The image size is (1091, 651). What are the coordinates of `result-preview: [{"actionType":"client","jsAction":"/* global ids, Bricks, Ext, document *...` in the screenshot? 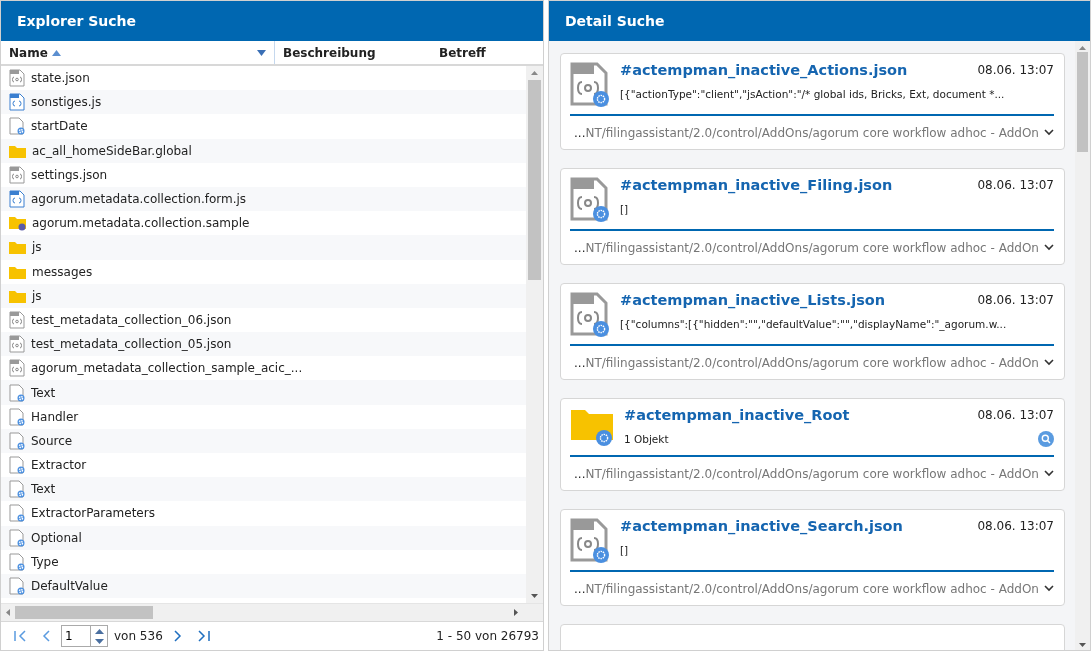 It's located at (812, 94).